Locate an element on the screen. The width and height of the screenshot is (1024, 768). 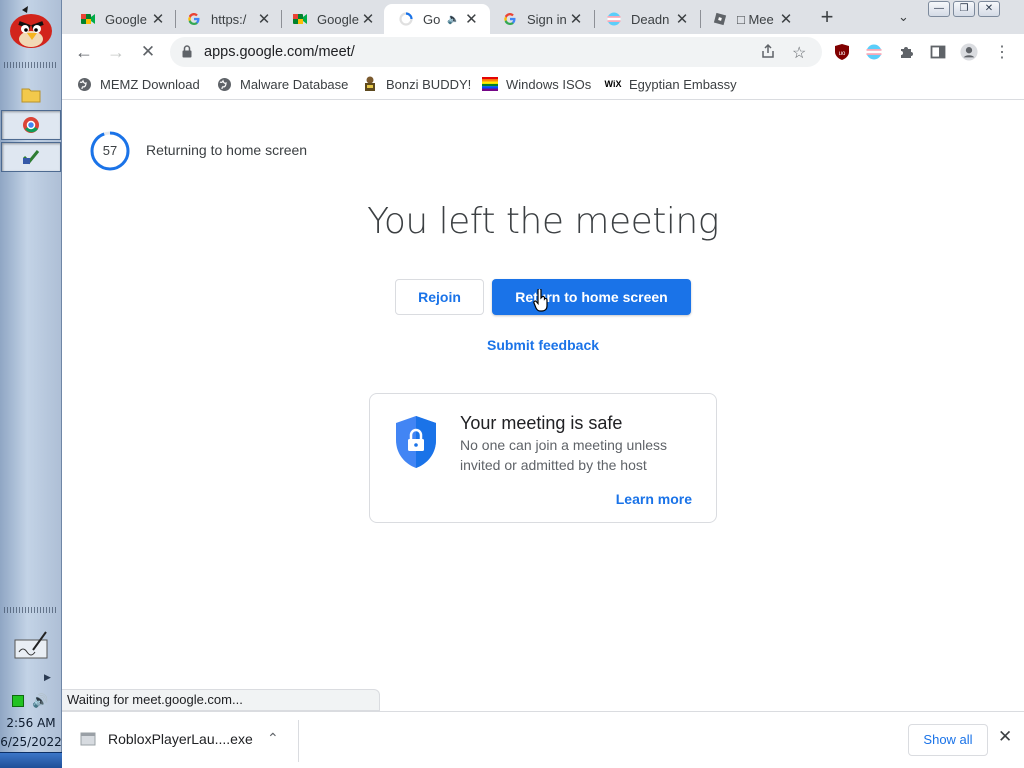
show-all-button: Show all is located at coordinates (948, 740).